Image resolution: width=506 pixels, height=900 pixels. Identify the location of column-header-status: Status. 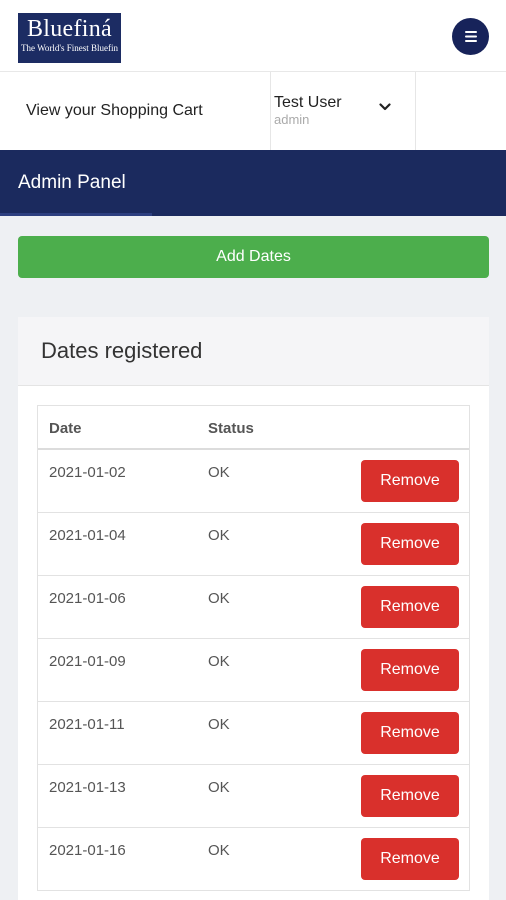
(231, 428).